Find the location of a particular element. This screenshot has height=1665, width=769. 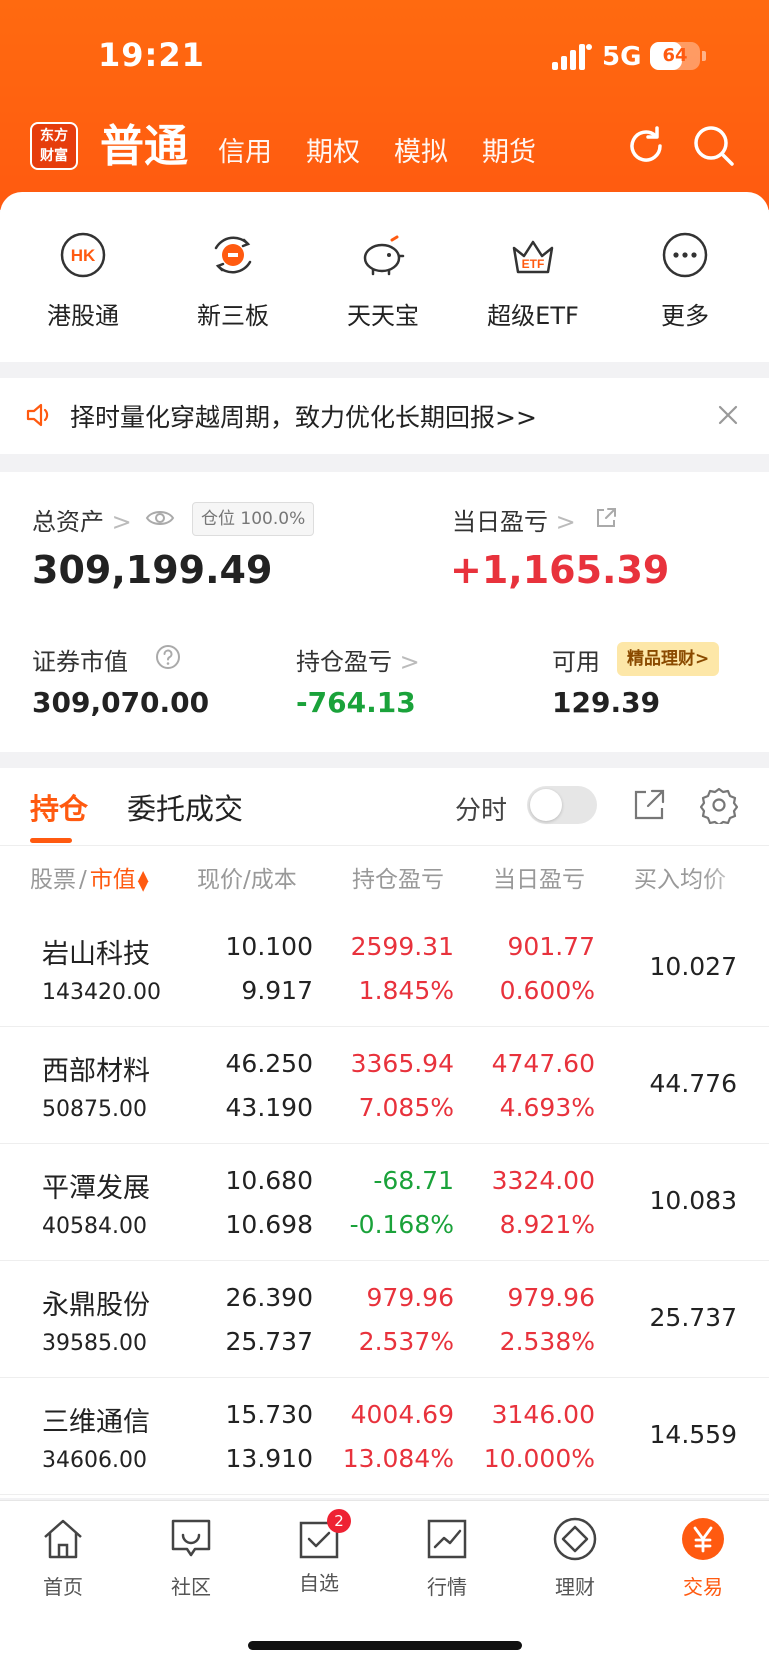

wealth-icon is located at coordinates (575, 1539).